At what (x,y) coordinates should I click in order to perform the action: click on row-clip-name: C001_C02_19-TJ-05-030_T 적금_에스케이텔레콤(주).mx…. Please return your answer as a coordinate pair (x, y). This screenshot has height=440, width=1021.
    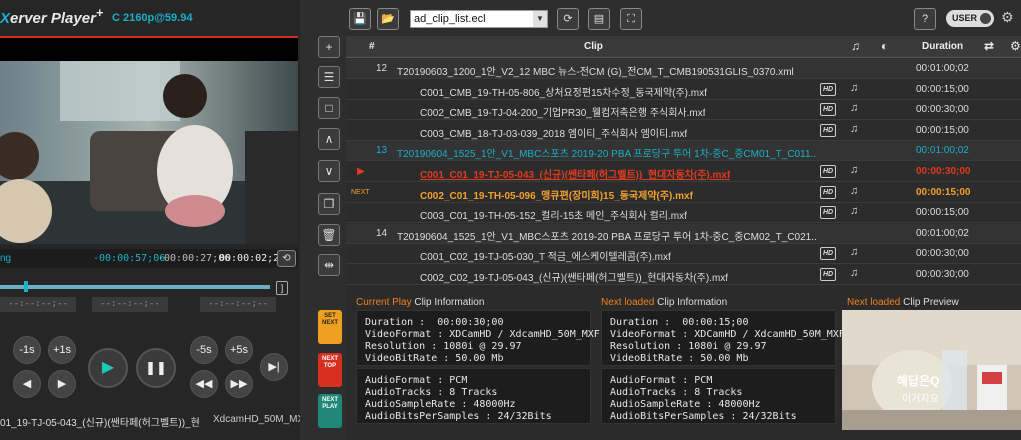
    Looking at the image, I should click on (545, 258).